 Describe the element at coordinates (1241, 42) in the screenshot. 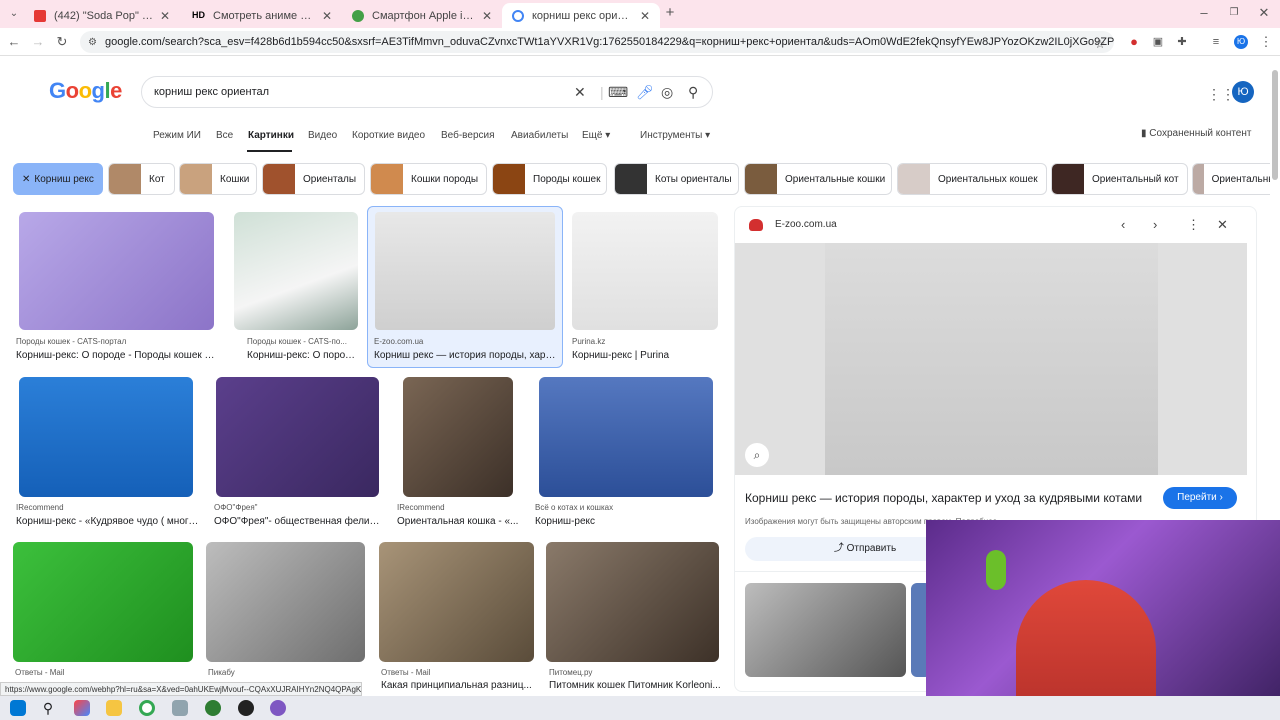

I see `profile-avatar: Ю` at that location.